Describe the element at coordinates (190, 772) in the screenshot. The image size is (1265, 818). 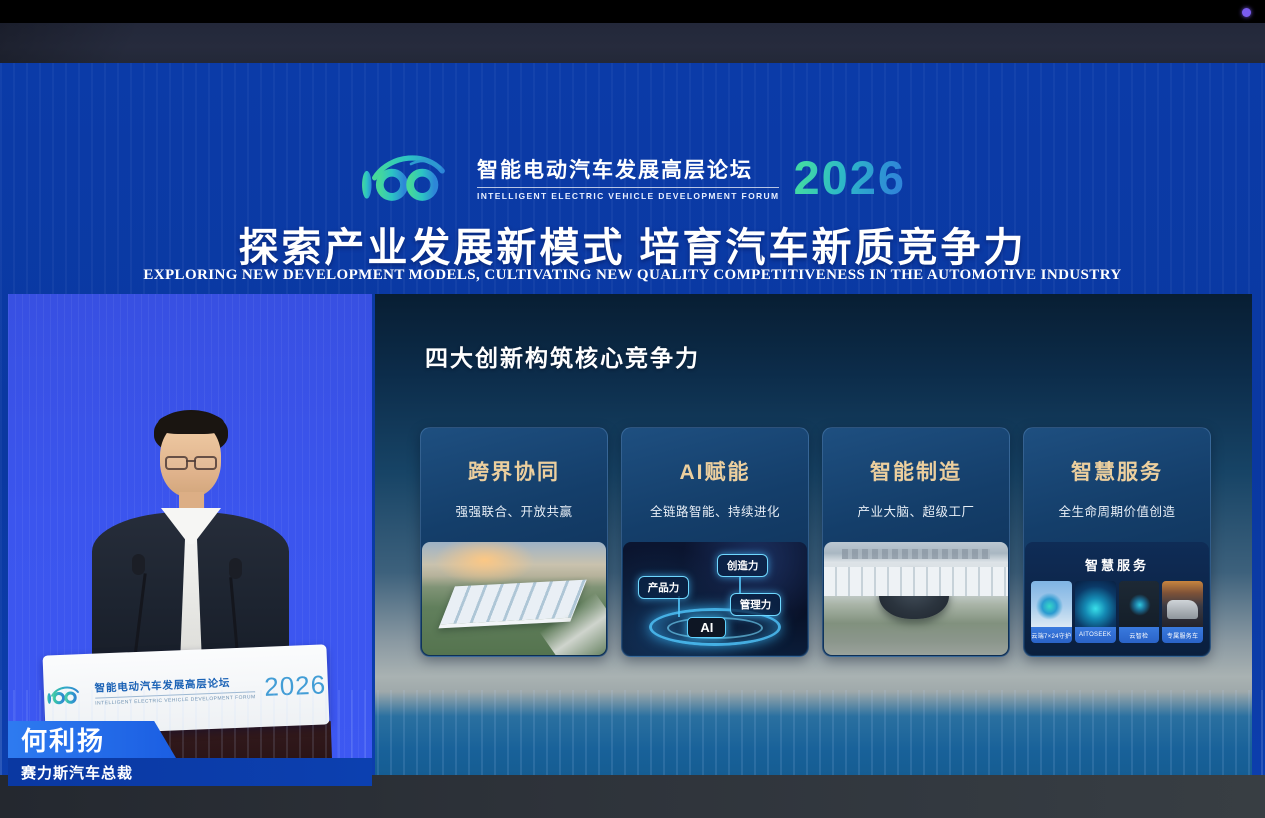
I see `speaker-title-strip: 赛力斯汽车总裁` at that location.